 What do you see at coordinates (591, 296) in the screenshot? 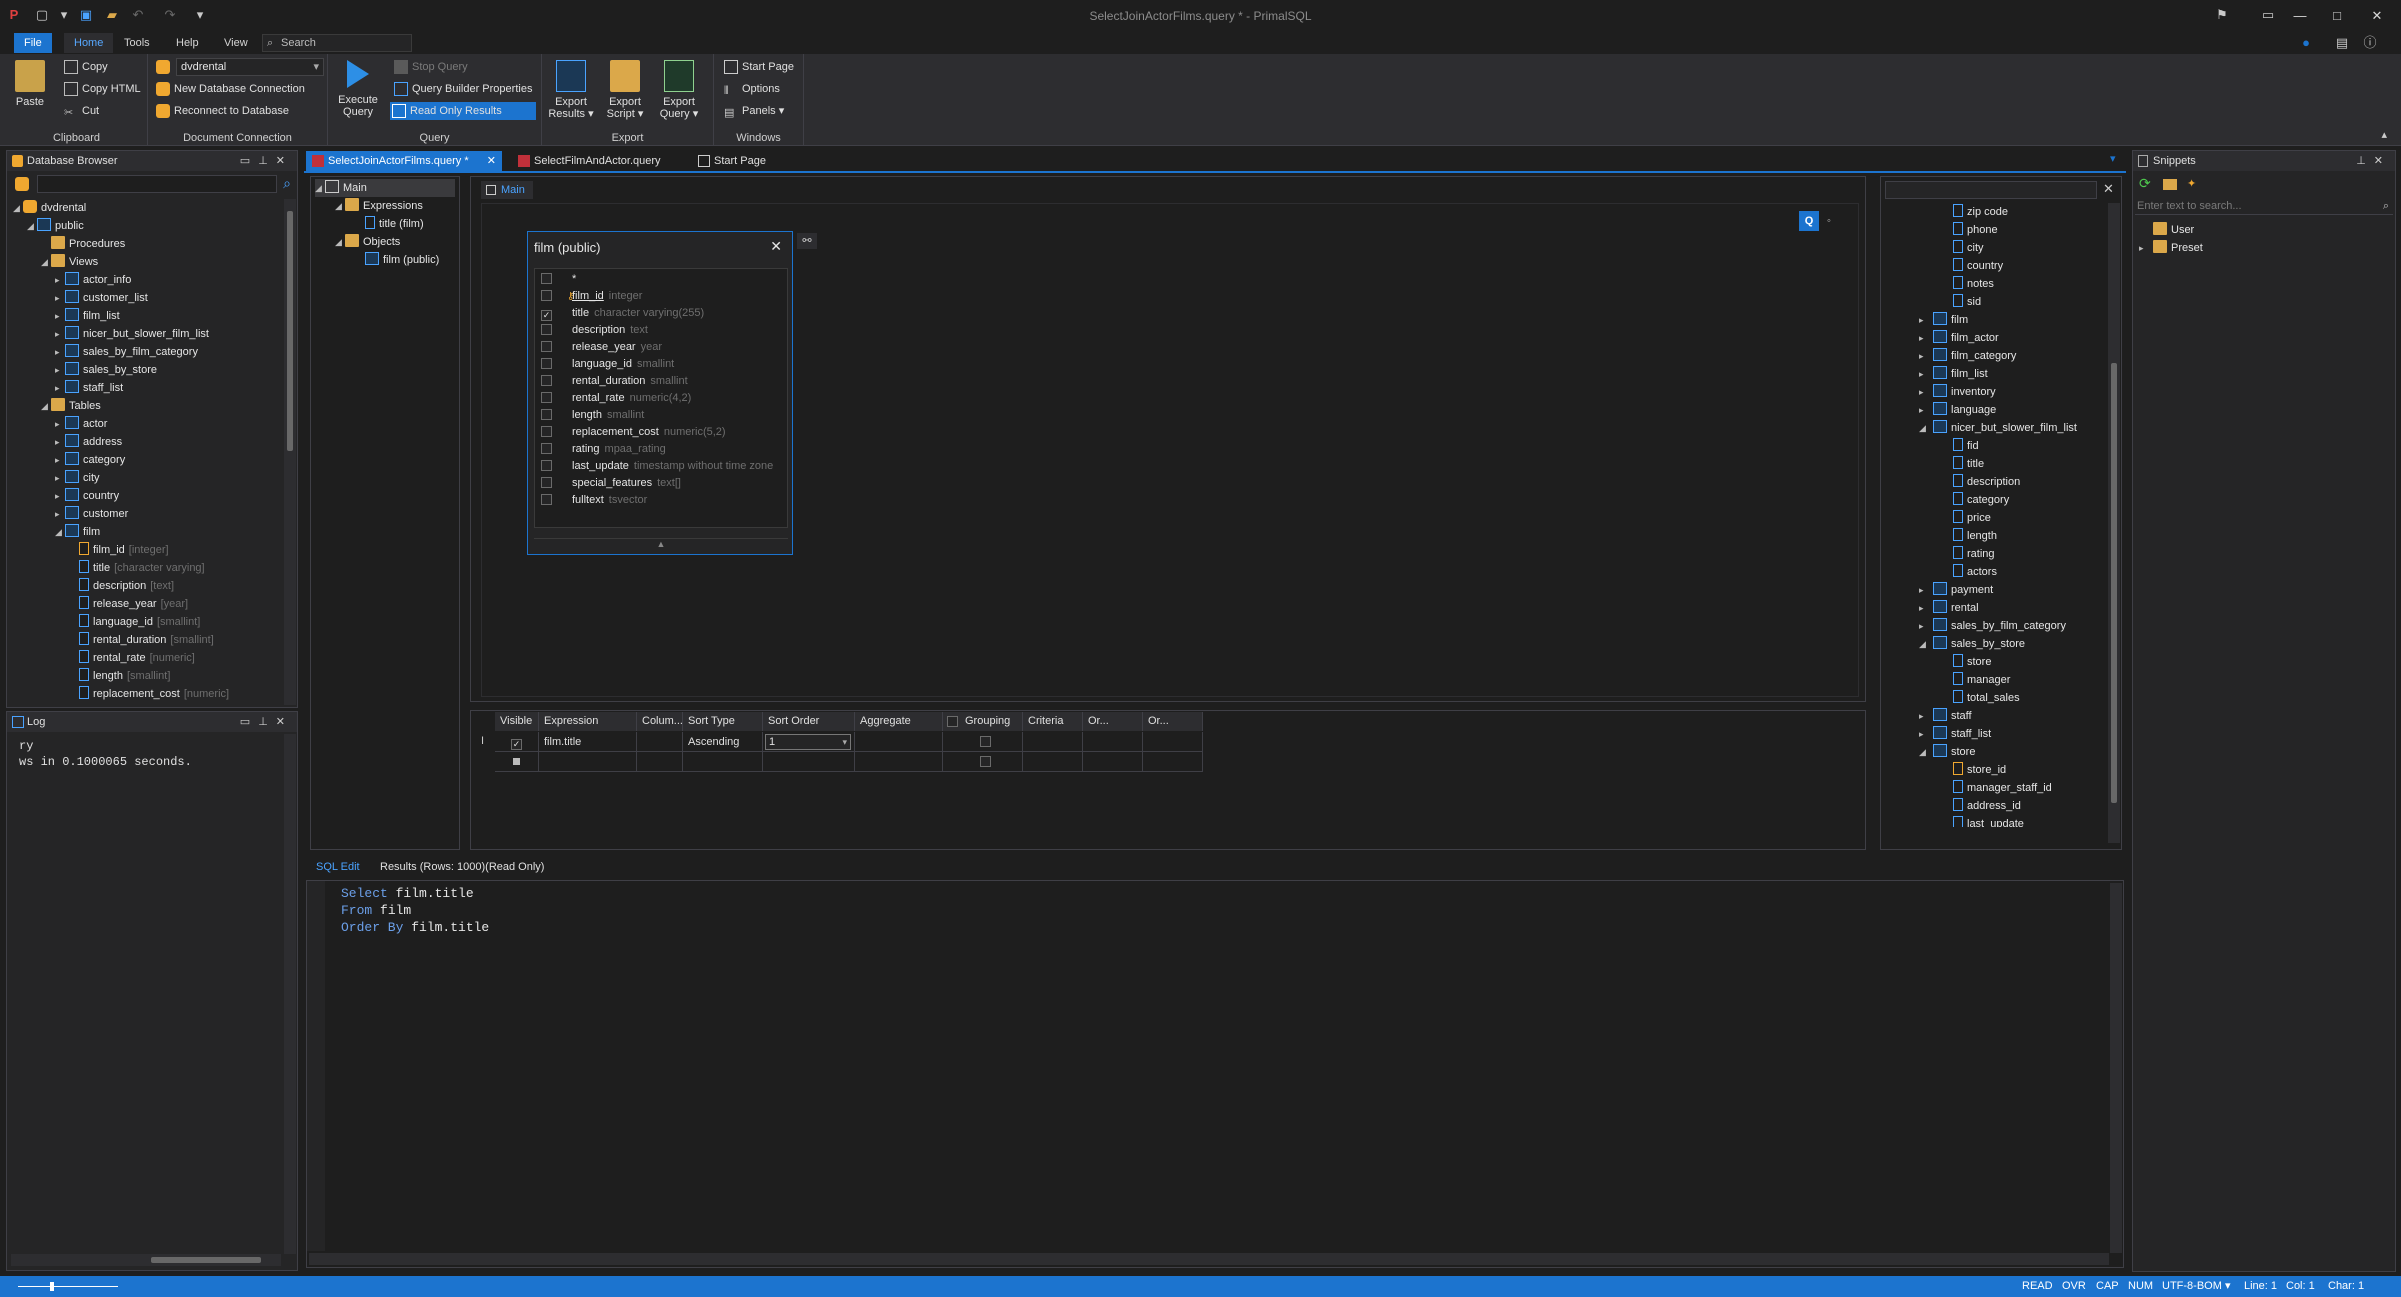
I see `table-field: ⚷ film_id integer` at bounding box center [591, 296].